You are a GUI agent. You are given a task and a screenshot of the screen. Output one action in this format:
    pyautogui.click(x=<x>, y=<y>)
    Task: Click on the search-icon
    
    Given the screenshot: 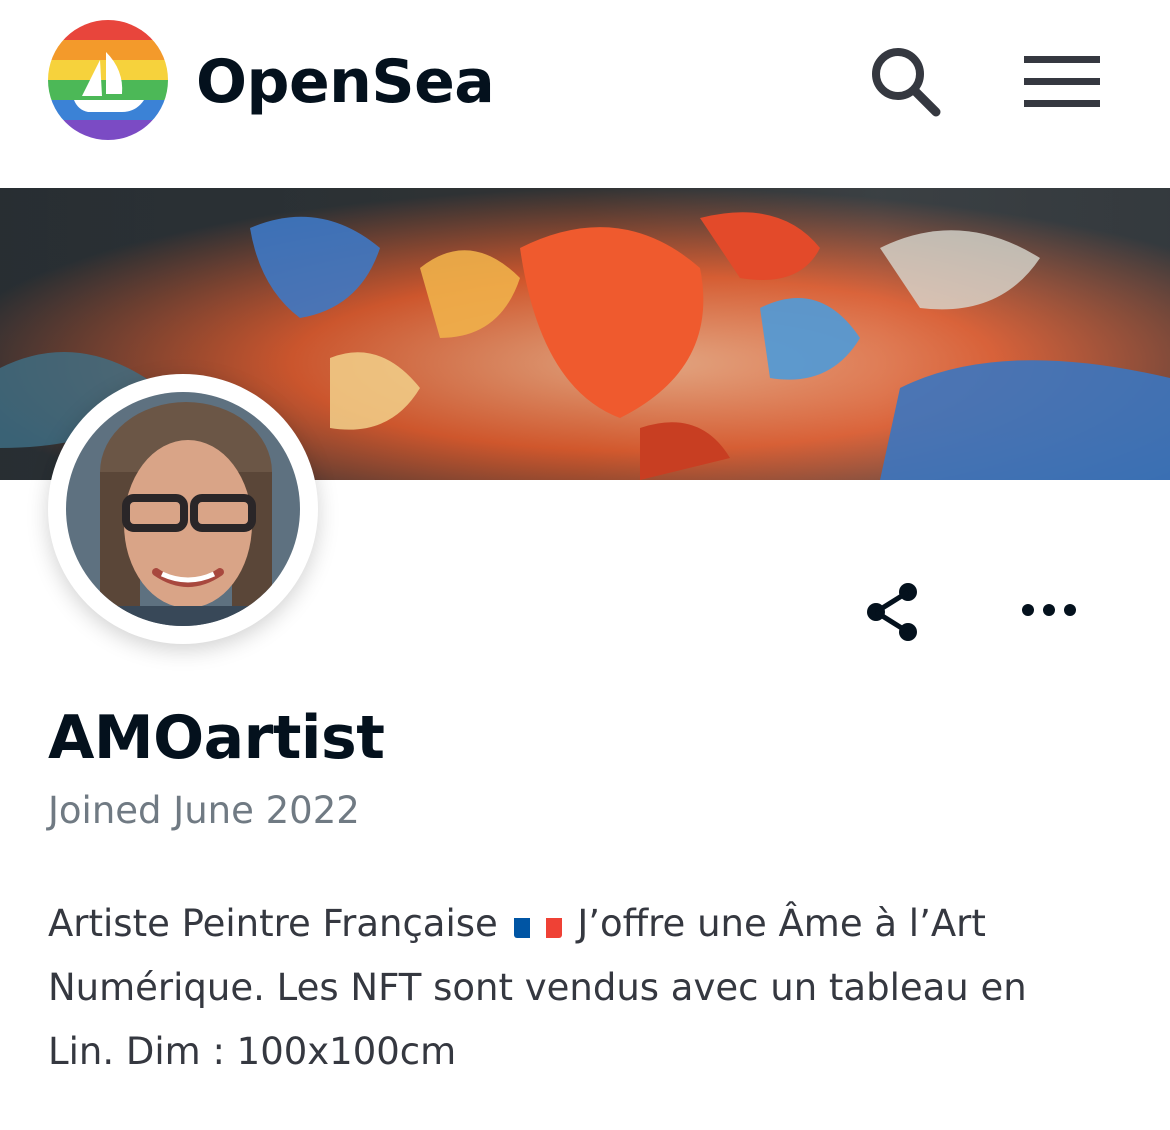 What is the action you would take?
    pyautogui.click(x=905, y=81)
    